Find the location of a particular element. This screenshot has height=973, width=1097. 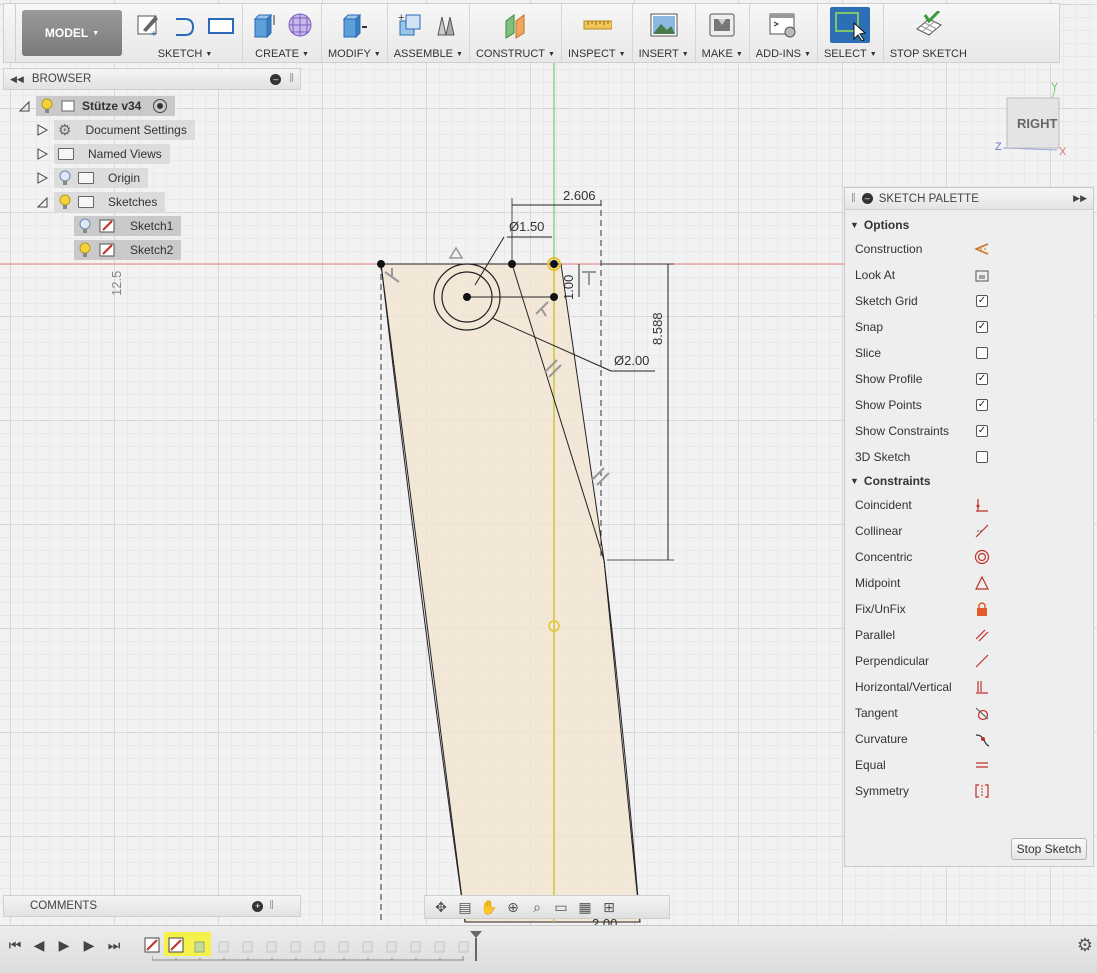

display-settings-icon: ▭ is located at coordinates (561, 907).